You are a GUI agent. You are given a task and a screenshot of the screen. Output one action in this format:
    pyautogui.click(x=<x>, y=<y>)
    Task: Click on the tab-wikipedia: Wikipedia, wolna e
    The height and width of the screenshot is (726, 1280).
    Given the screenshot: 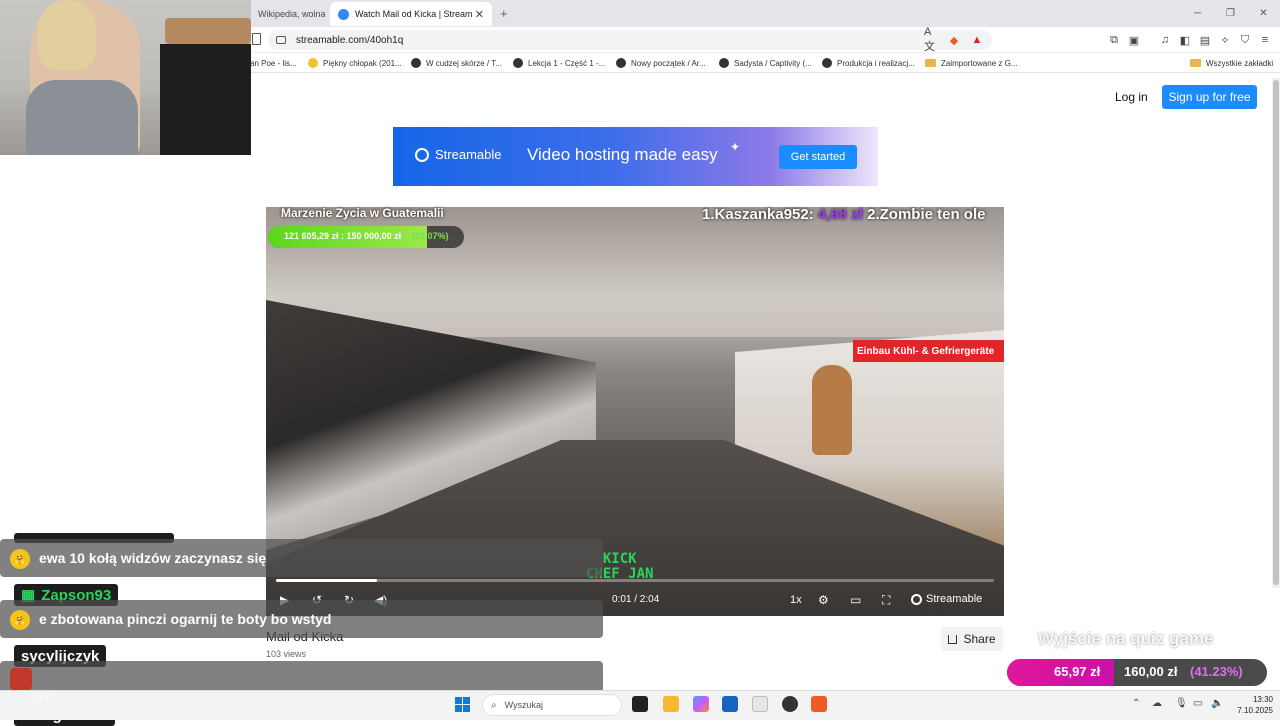 What is the action you would take?
    pyautogui.click(x=287, y=14)
    